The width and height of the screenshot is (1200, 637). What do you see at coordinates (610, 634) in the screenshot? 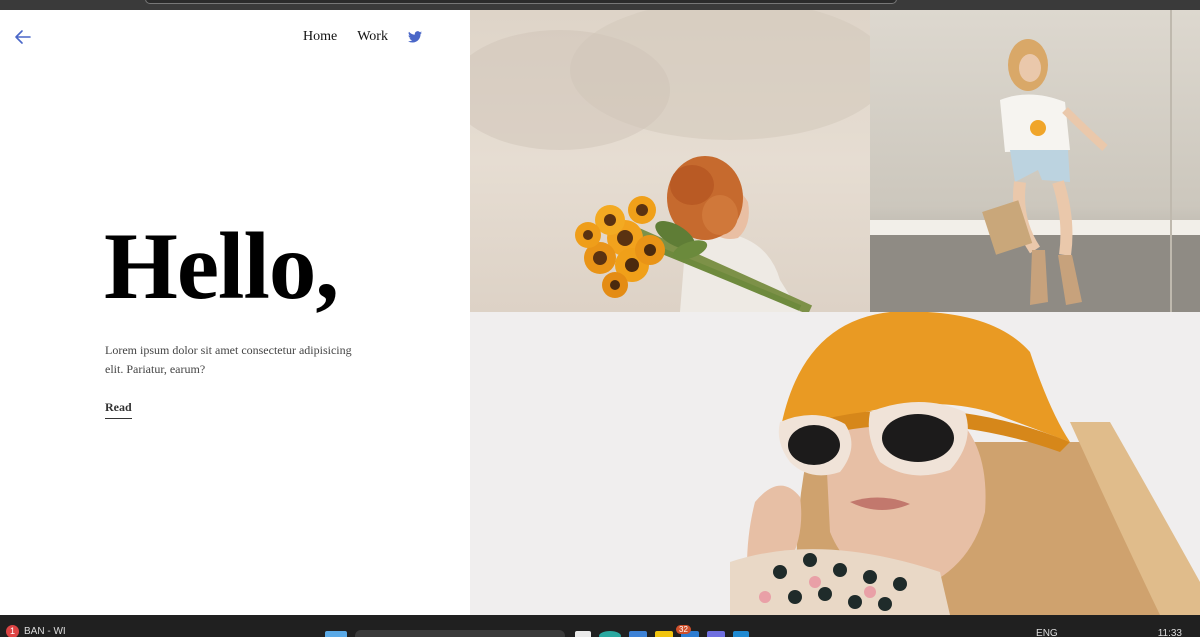
I see `browser-icon` at bounding box center [610, 634].